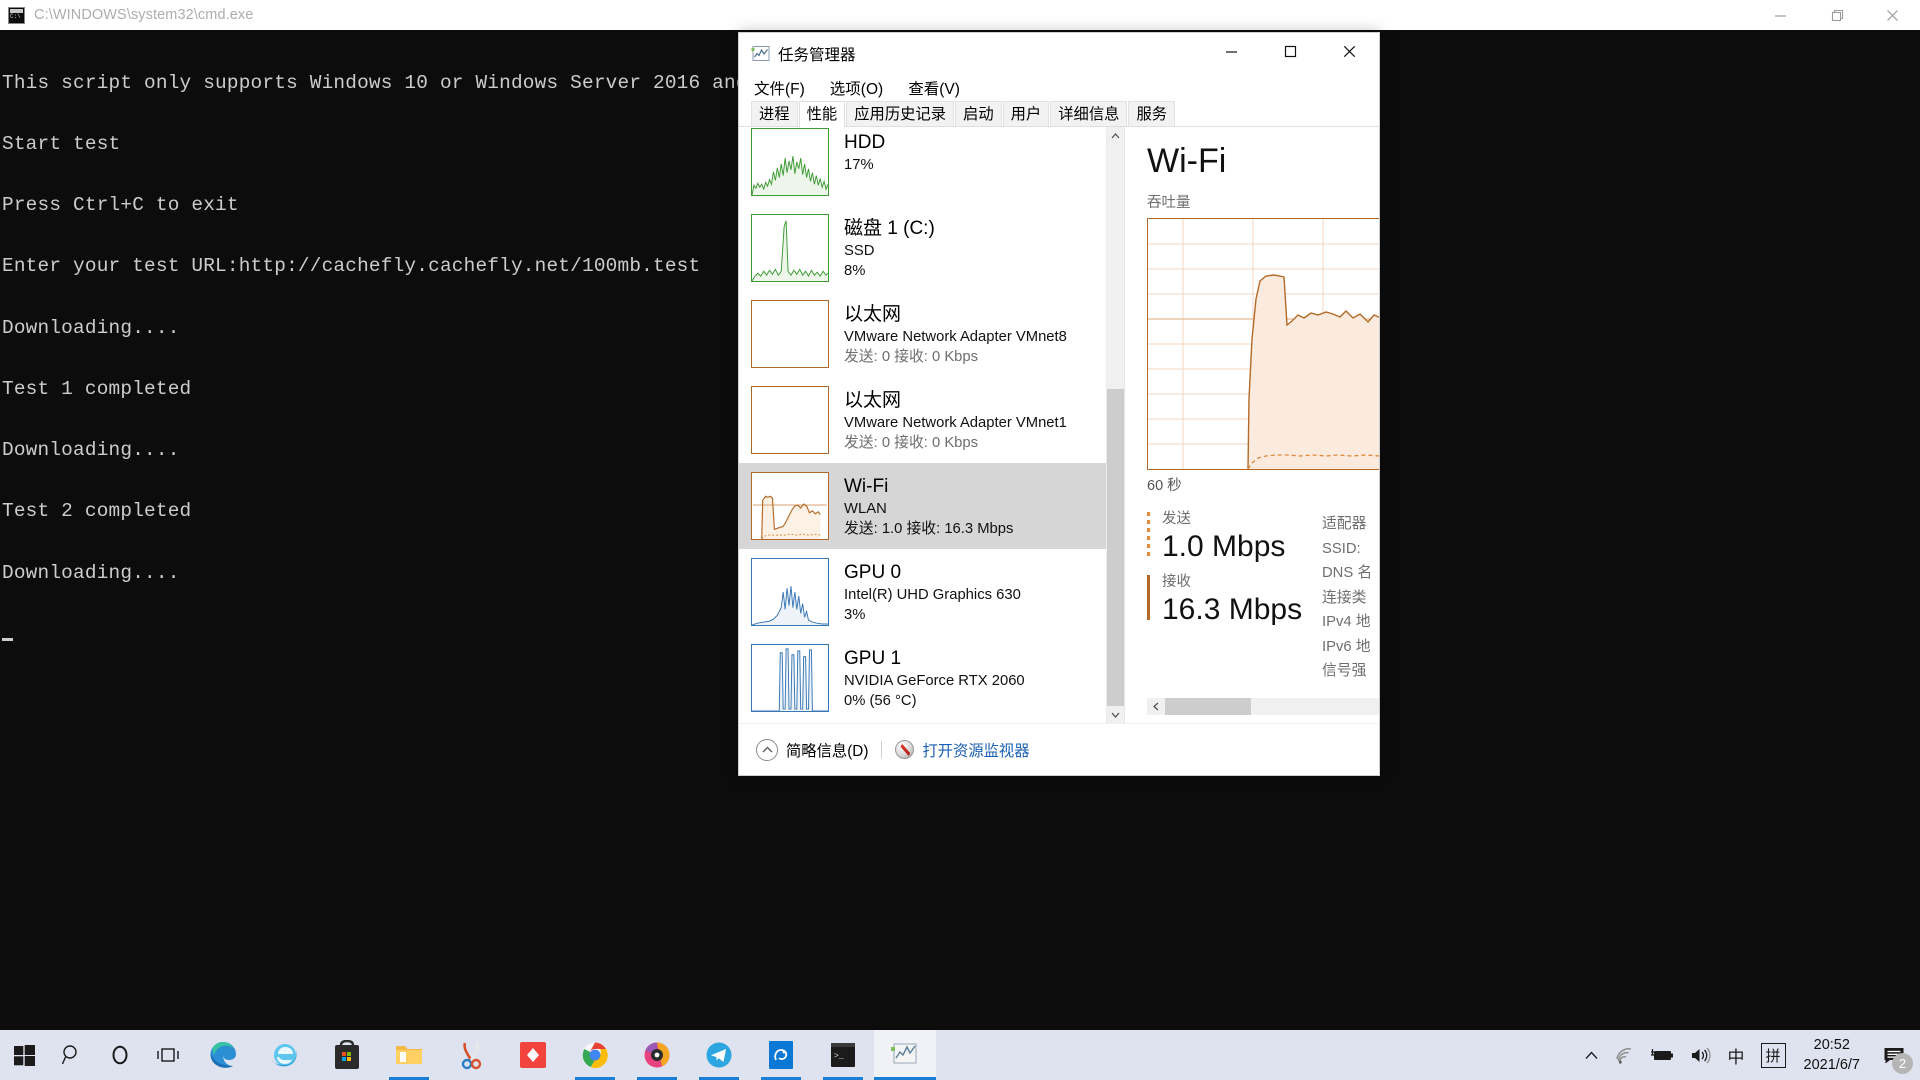 This screenshot has height=1080, width=1920. I want to click on menu-file: 文件(F), so click(779, 88).